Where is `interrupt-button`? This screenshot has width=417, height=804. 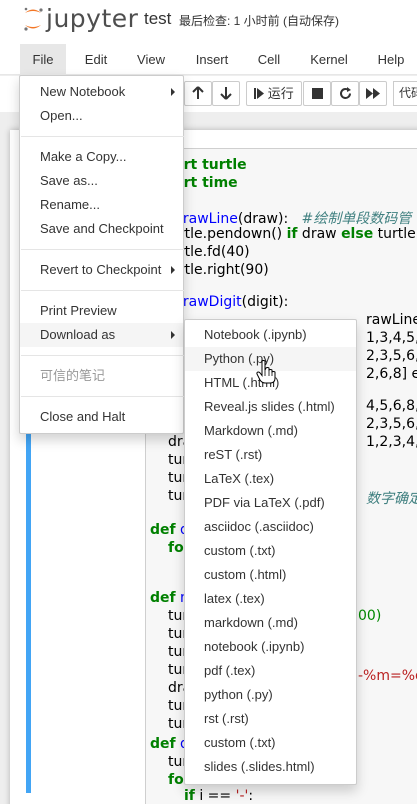 interrupt-button is located at coordinates (317, 93).